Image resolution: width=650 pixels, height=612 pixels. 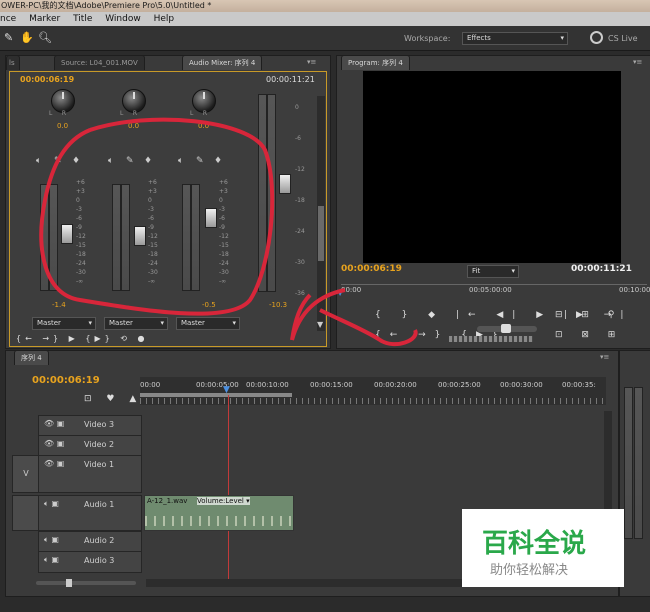 What do you see at coordinates (534, 544) in the screenshot?
I see `watermark-title: 百科全说` at bounding box center [534, 544].